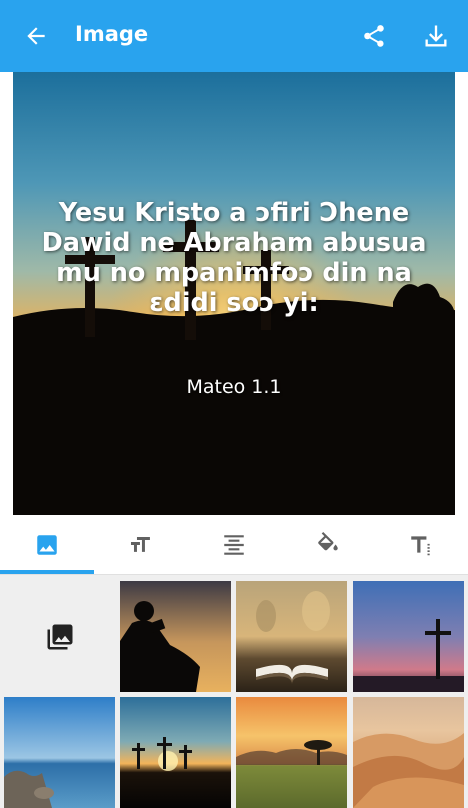 The height and width of the screenshot is (808, 468). I want to click on app-bar: Image, so click(234, 36).